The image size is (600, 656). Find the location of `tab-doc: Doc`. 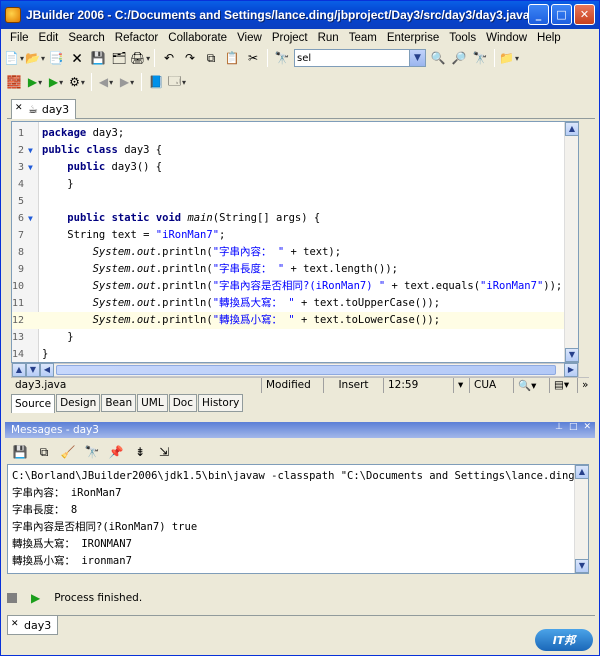

tab-doc: Doc is located at coordinates (183, 403).